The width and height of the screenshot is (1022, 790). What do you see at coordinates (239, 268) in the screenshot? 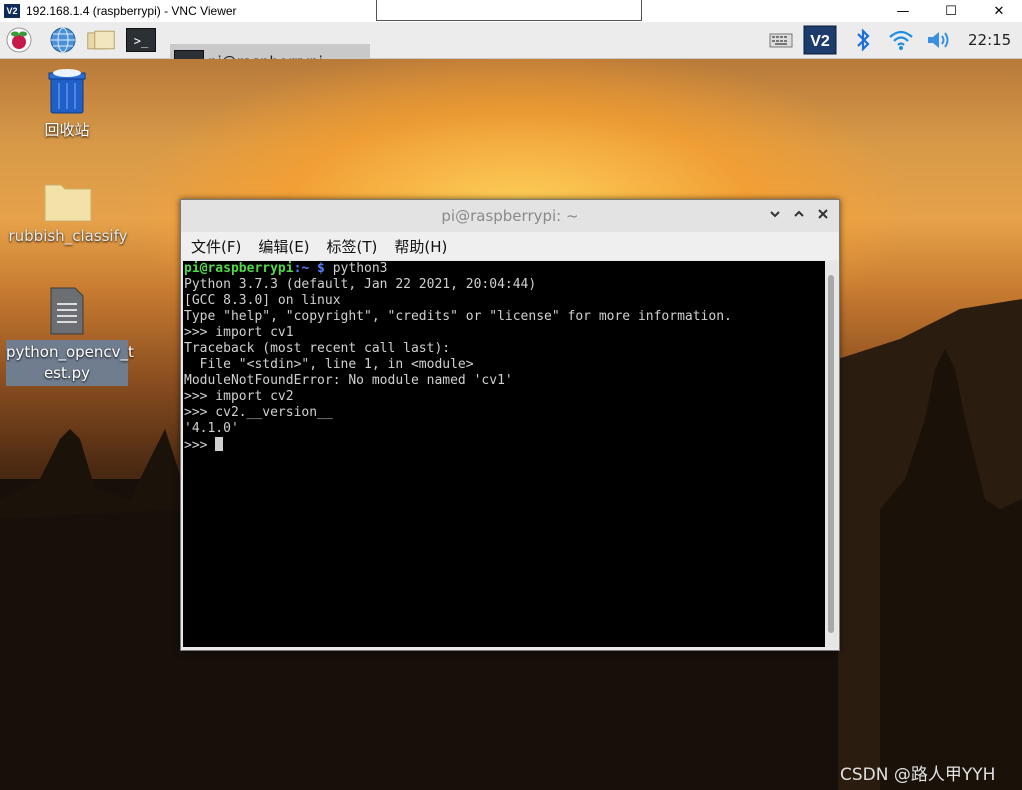
I see `prompt-user: pi@raspberrypi` at bounding box center [239, 268].